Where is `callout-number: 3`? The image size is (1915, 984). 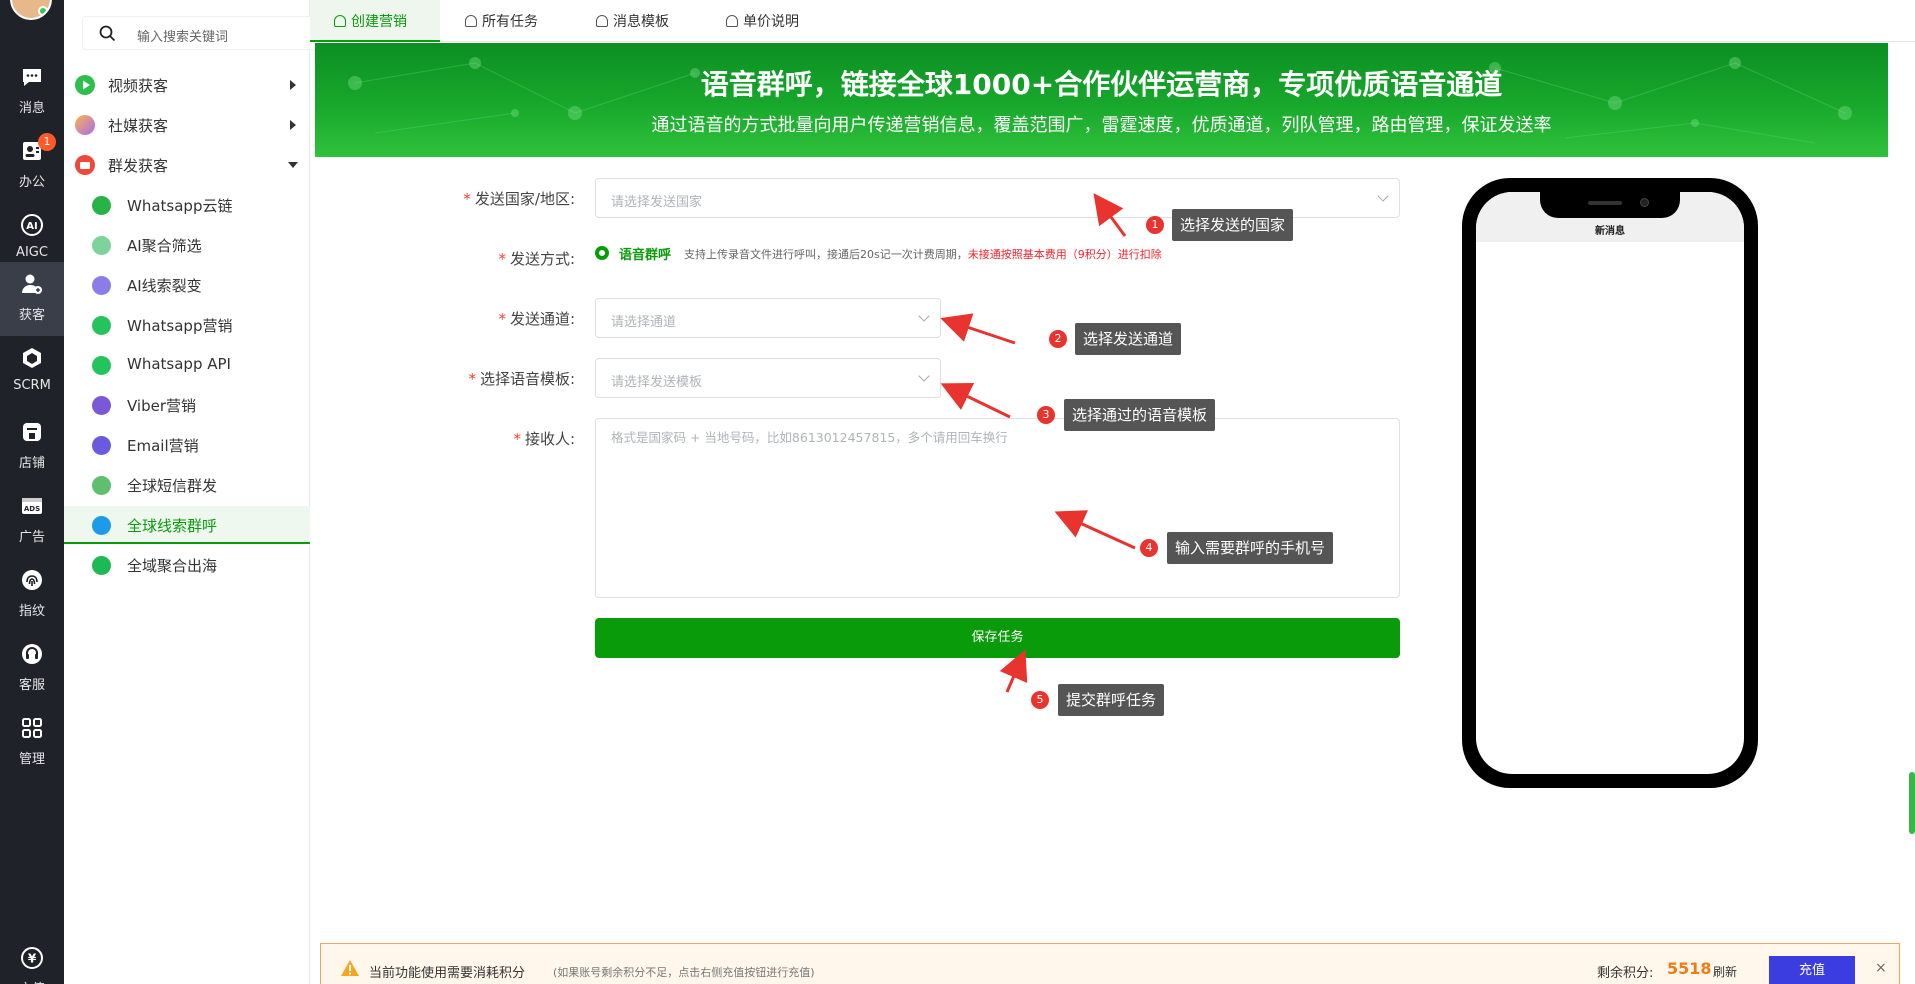
callout-number: 3 is located at coordinates (1046, 415).